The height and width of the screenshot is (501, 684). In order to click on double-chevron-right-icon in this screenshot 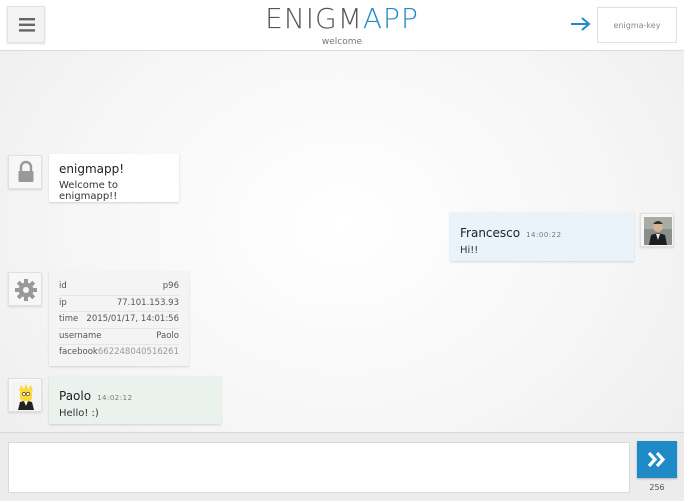, I will do `click(656, 459)`.